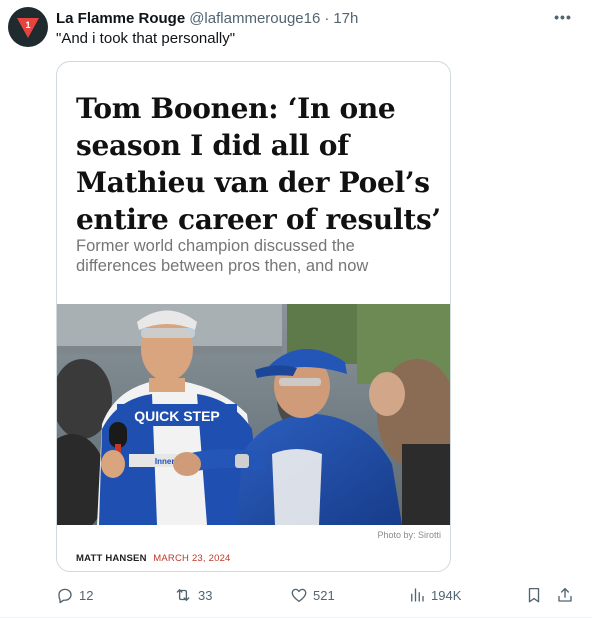  I want to click on bookmark-icon, so click(534, 595).